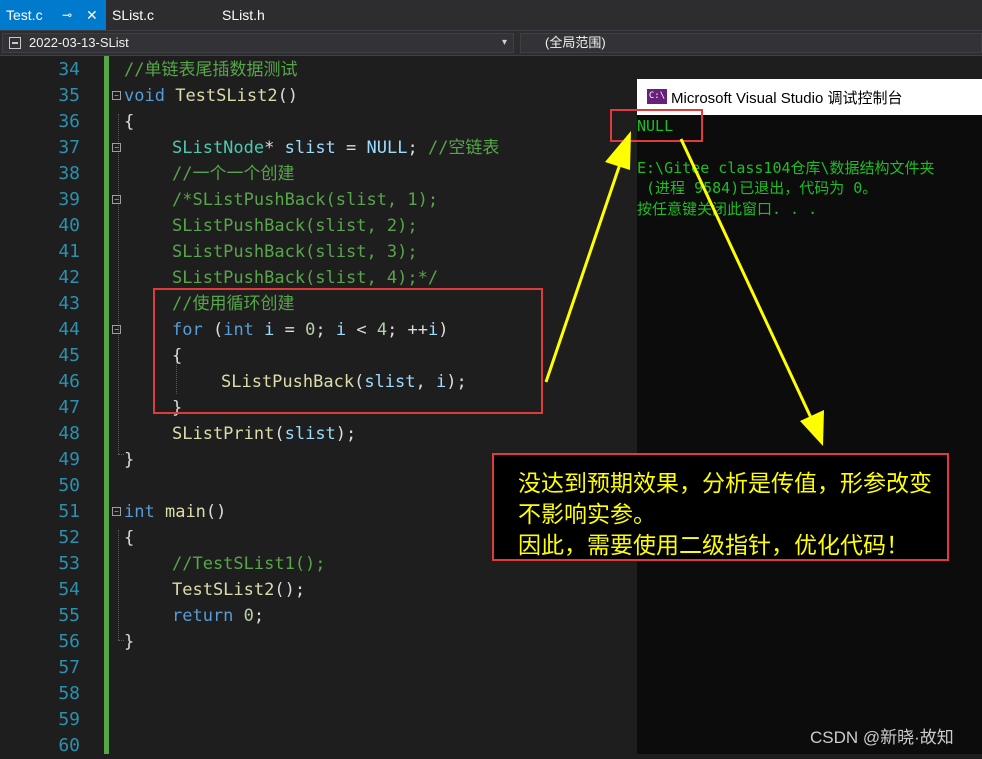 This screenshot has height=759, width=982. I want to click on watermark: CSDN @新晓·故知, so click(882, 737).